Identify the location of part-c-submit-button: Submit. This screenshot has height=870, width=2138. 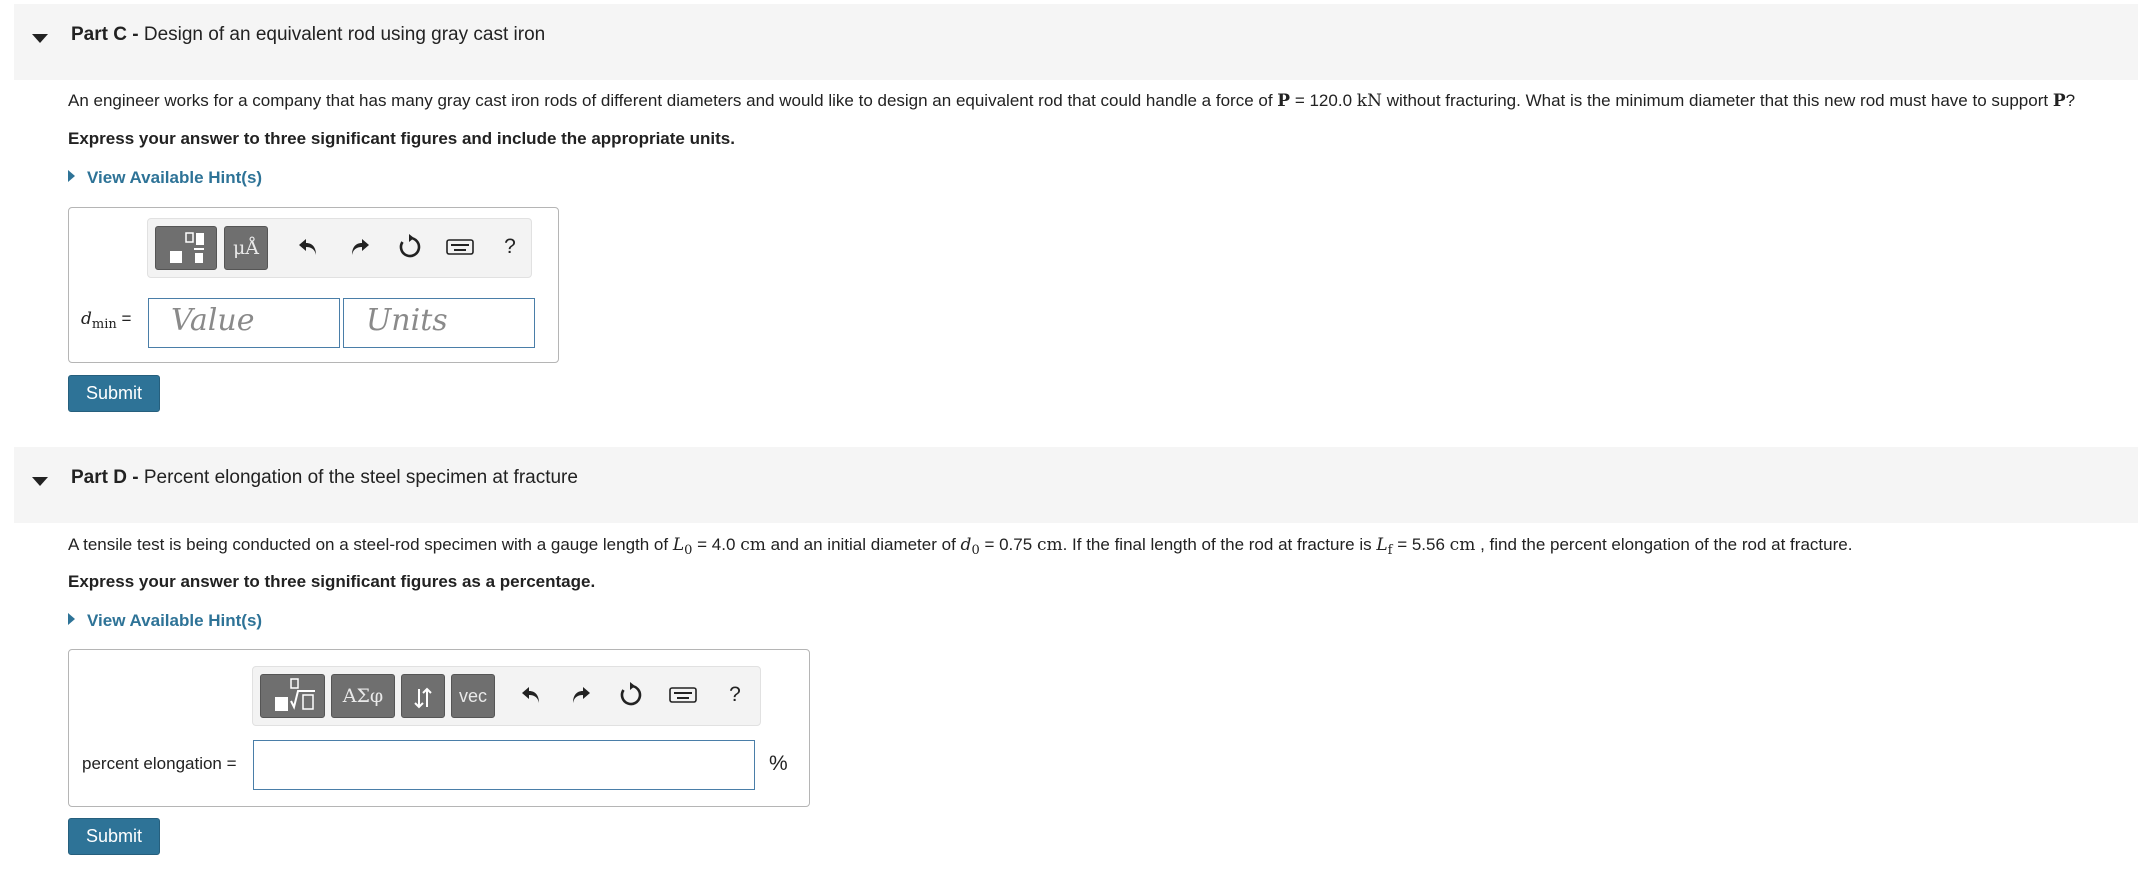
(114, 393).